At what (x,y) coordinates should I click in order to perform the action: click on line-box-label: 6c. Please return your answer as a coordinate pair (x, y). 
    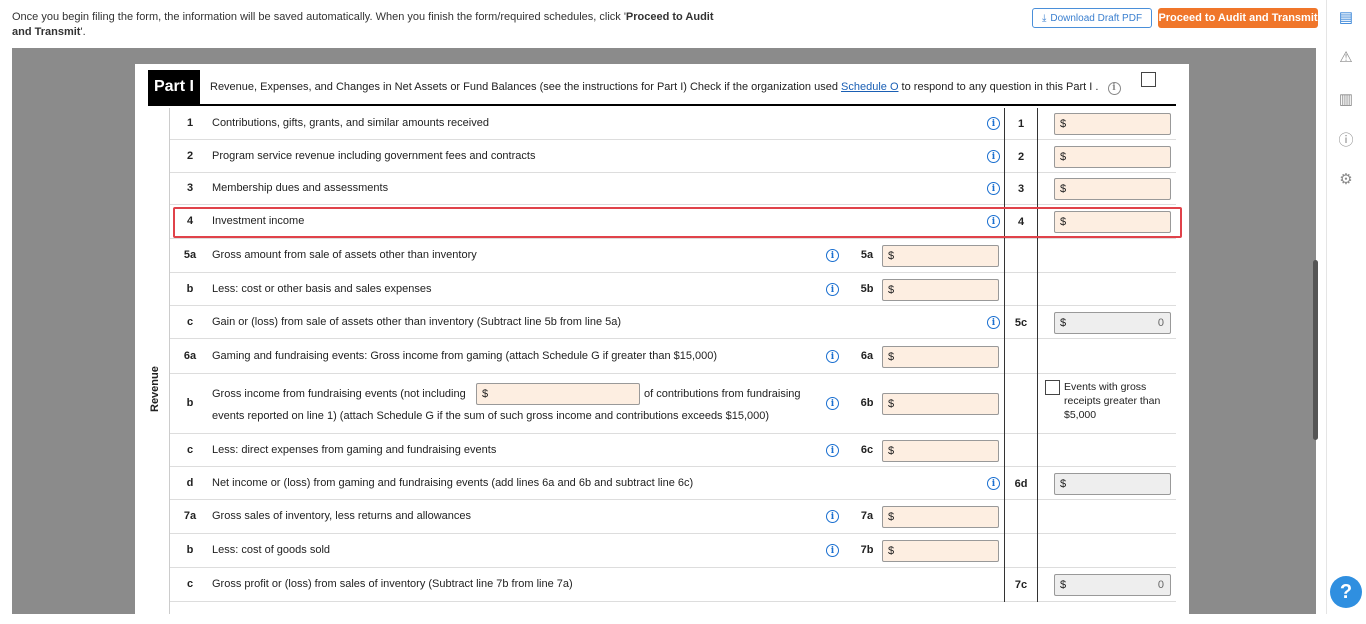
    Looking at the image, I should click on (867, 450).